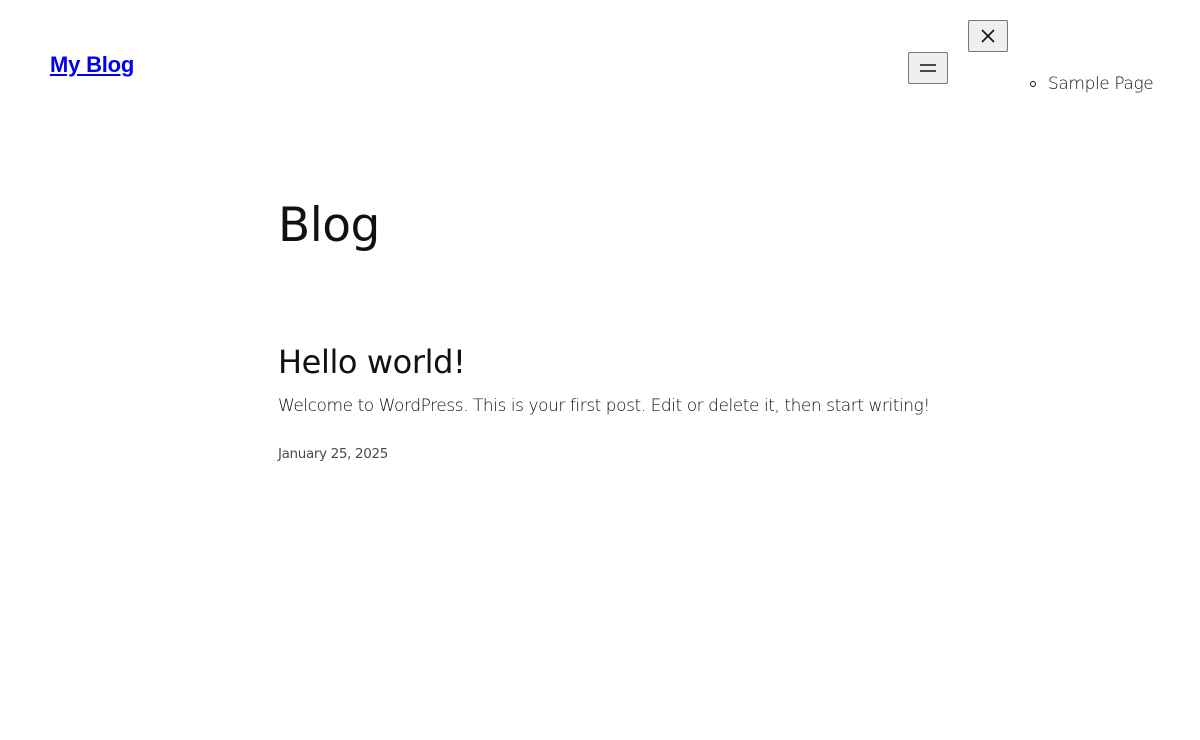 The height and width of the screenshot is (740, 1200). Describe the element at coordinates (1033, 84) in the screenshot. I see `list-bullet-icon` at that location.